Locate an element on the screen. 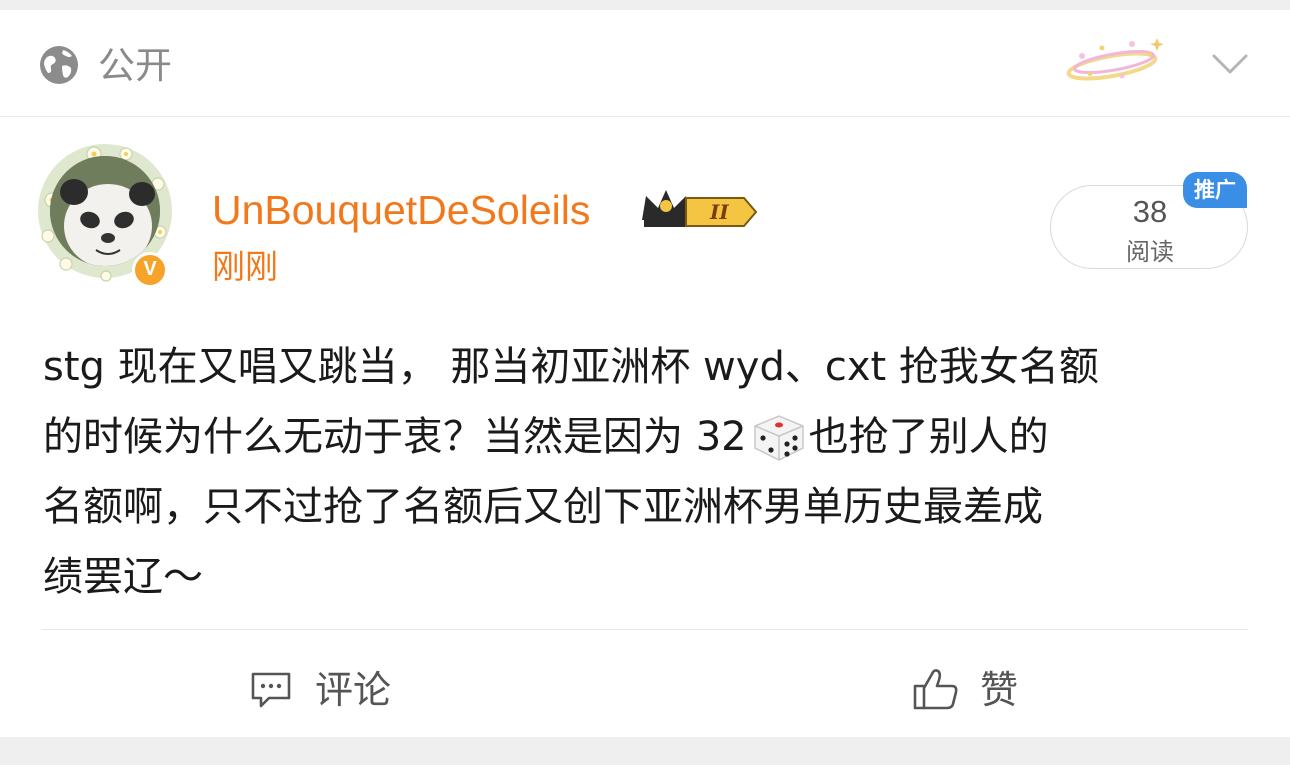  svg-text: II is located at coordinates (719, 212).